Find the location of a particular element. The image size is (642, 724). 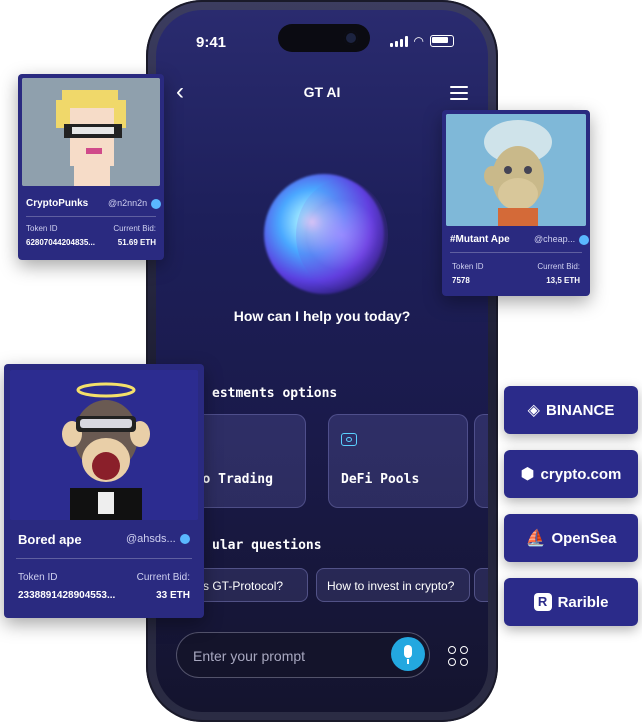

exchange-name: crypto.com is located at coordinates (581, 474).